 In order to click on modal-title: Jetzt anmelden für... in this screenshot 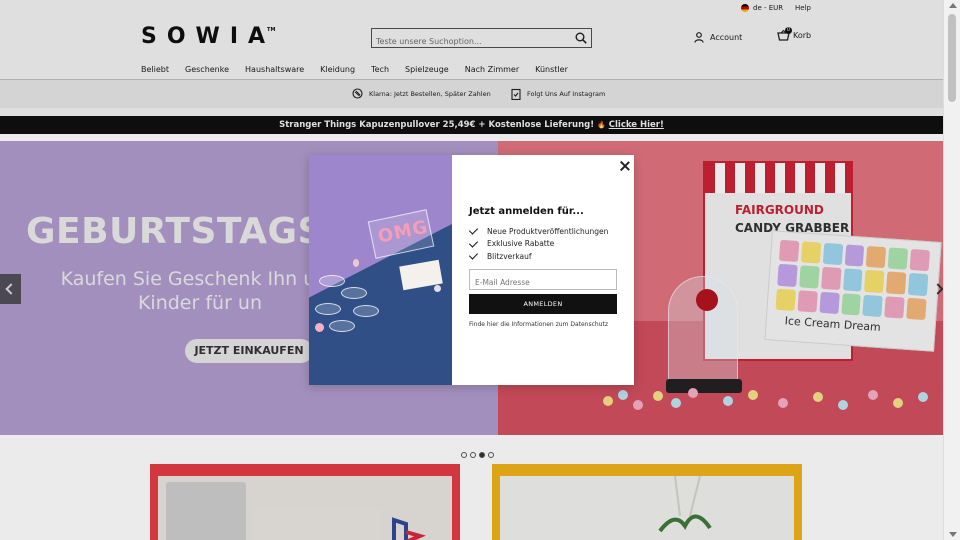, I will do `click(526, 211)`.